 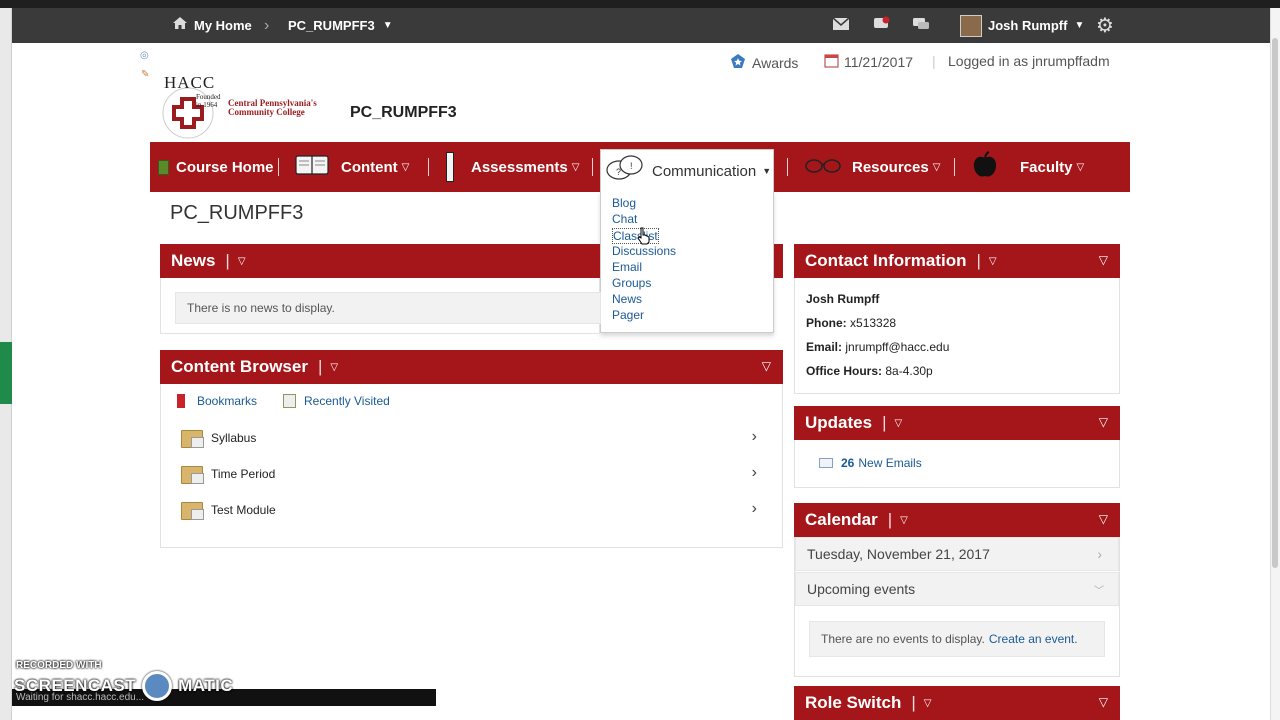 I want to click on pin-icon: ◎, so click(x=144, y=55).